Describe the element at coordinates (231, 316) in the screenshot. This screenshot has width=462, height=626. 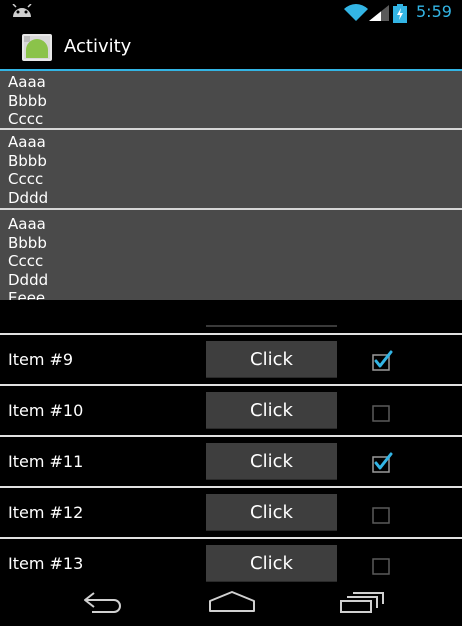
I see `list-item` at that location.